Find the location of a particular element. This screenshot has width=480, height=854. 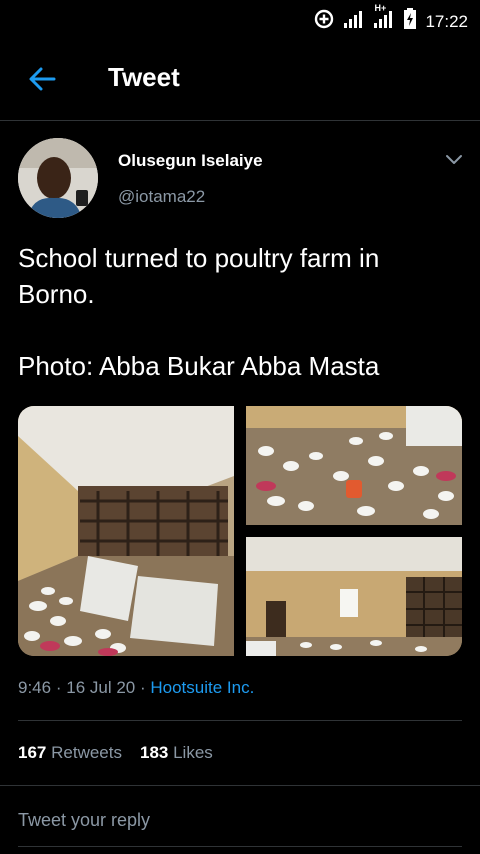

data-saver-icon is located at coordinates (324, 21).